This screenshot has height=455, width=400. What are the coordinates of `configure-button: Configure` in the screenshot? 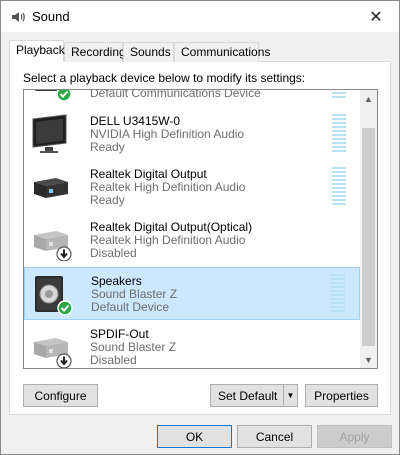 It's located at (60, 395).